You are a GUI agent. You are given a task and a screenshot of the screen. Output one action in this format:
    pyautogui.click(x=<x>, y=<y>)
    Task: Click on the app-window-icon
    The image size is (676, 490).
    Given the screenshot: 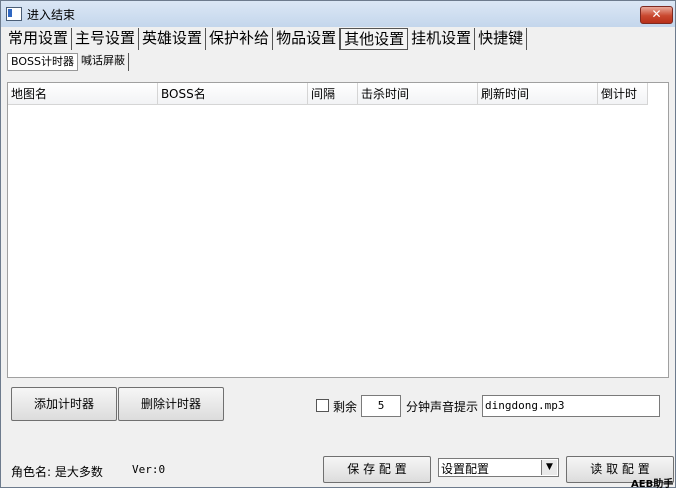 What is the action you would take?
    pyautogui.click(x=14, y=14)
    